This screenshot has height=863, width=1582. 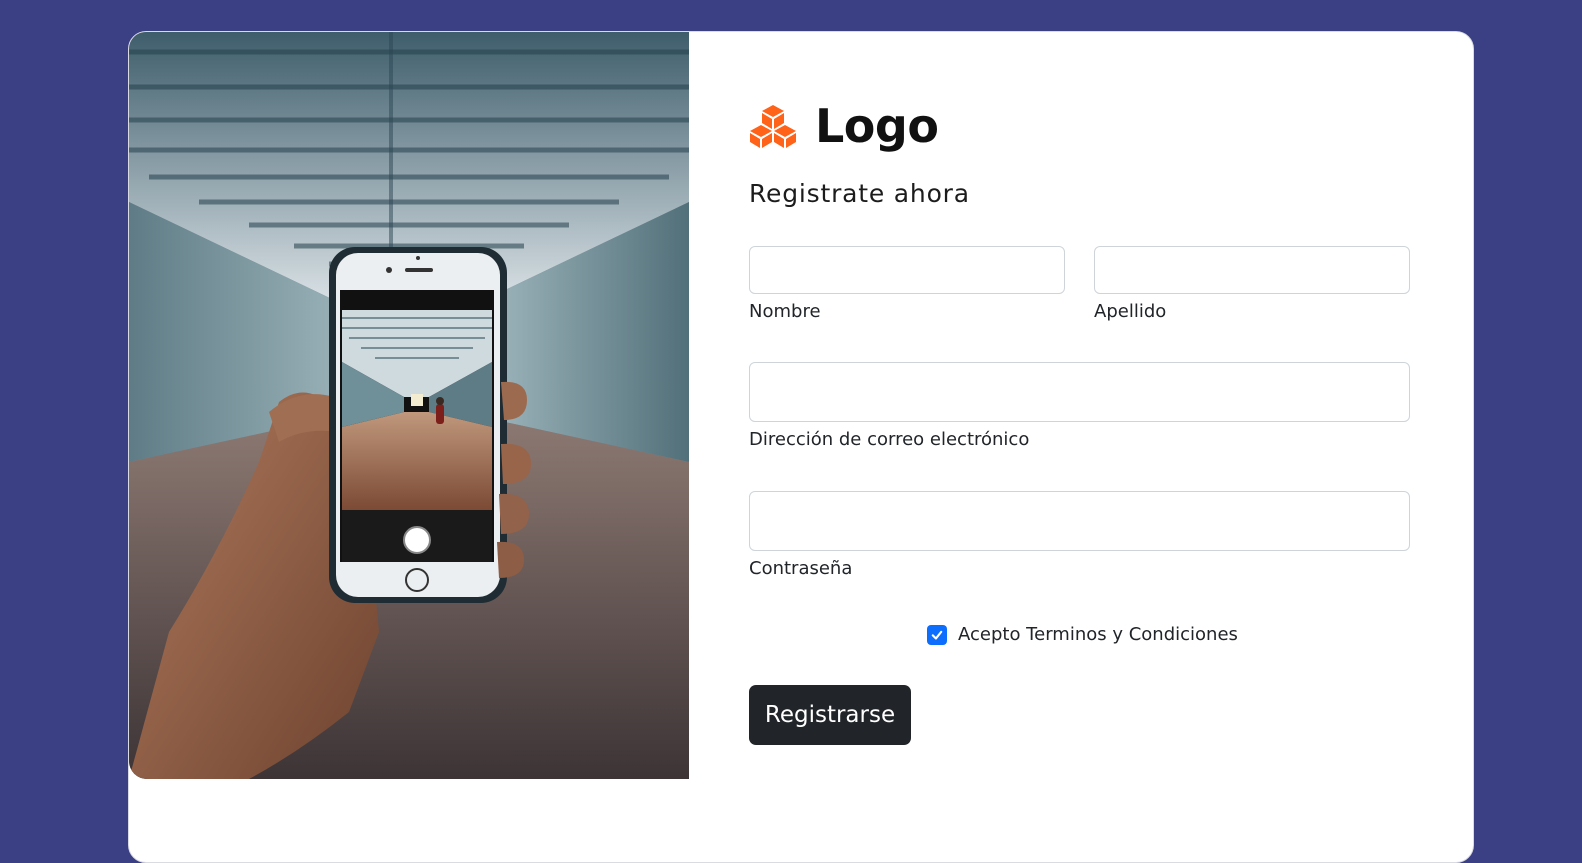 I want to click on apellido-label: Apellido, so click(x=1130, y=311).